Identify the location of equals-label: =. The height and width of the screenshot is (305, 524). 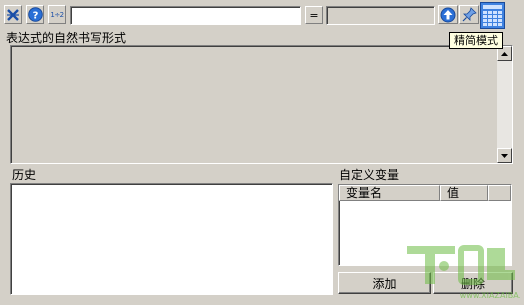
(314, 15).